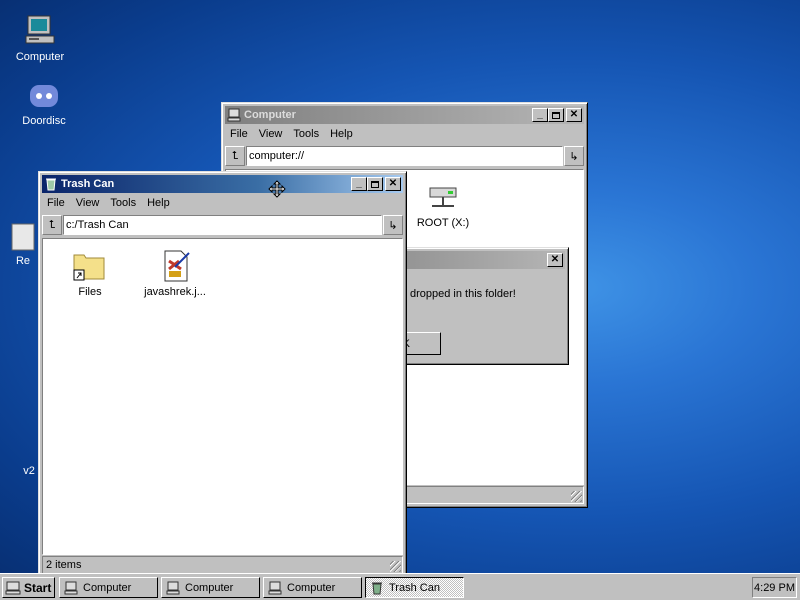  What do you see at coordinates (222, 565) in the screenshot?
I see `status-bar: 2 items` at bounding box center [222, 565].